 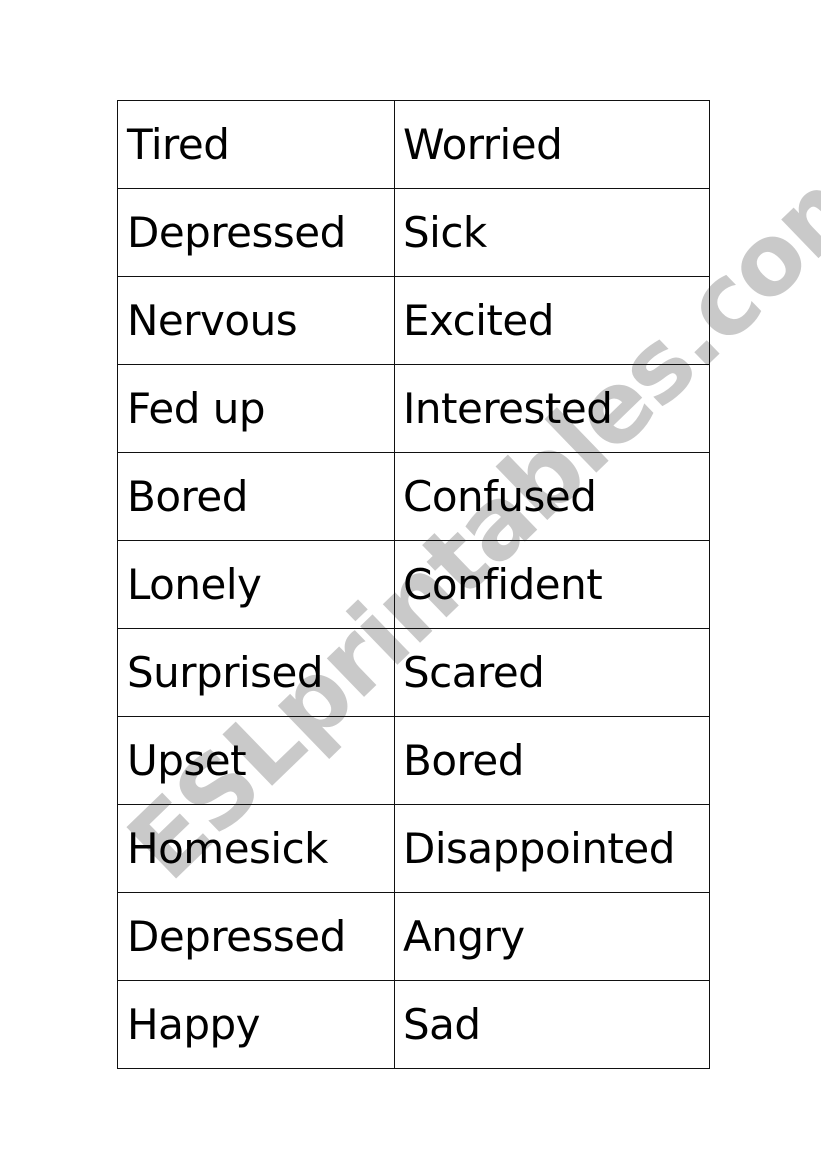 I want to click on table-cell: Homesick, so click(x=256, y=848).